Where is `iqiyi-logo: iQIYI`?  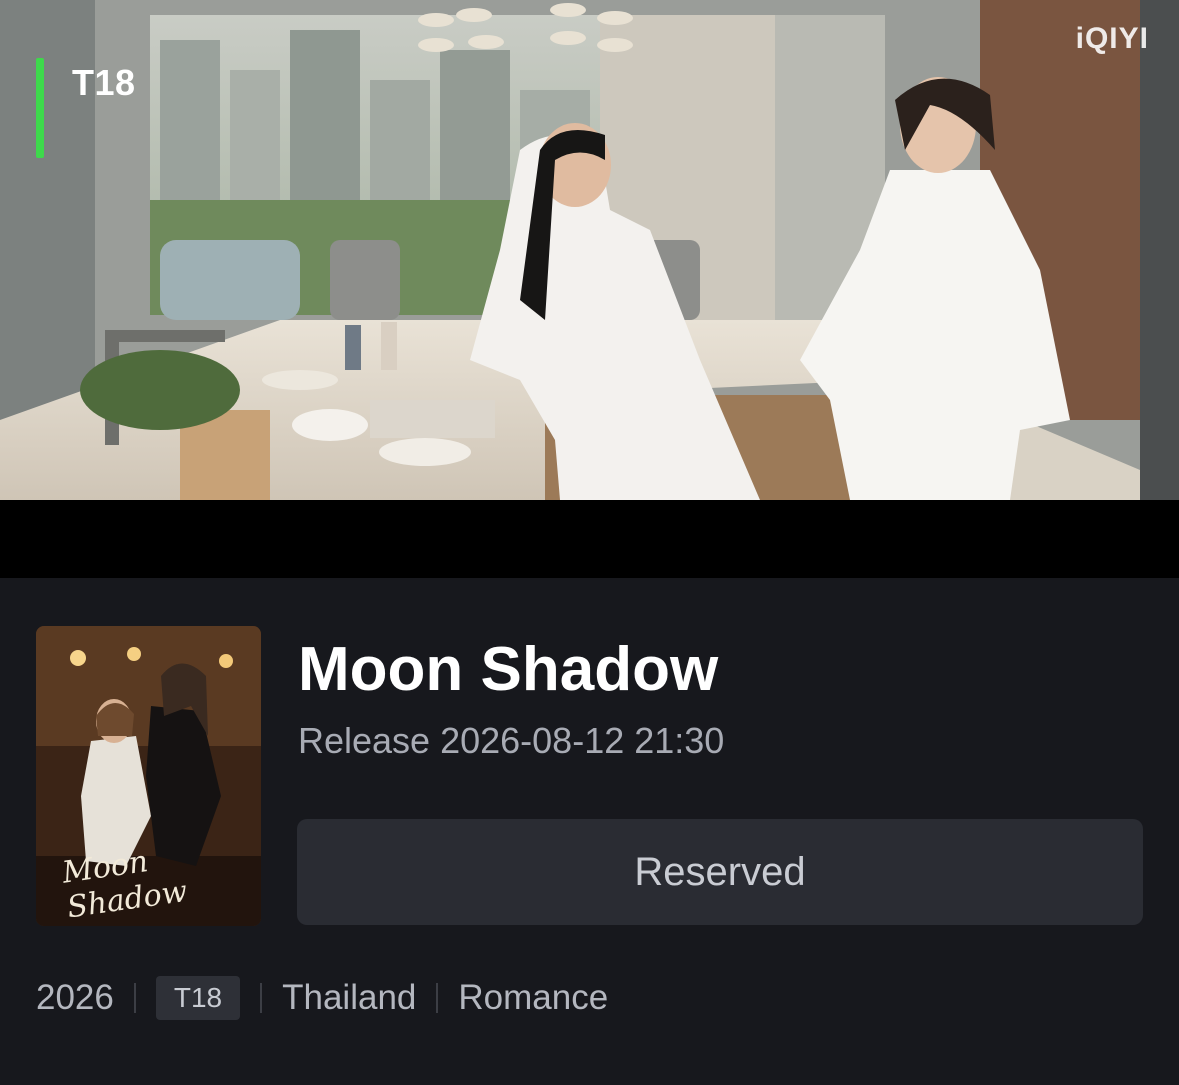 iqiyi-logo: iQIYI is located at coordinates (1112, 38).